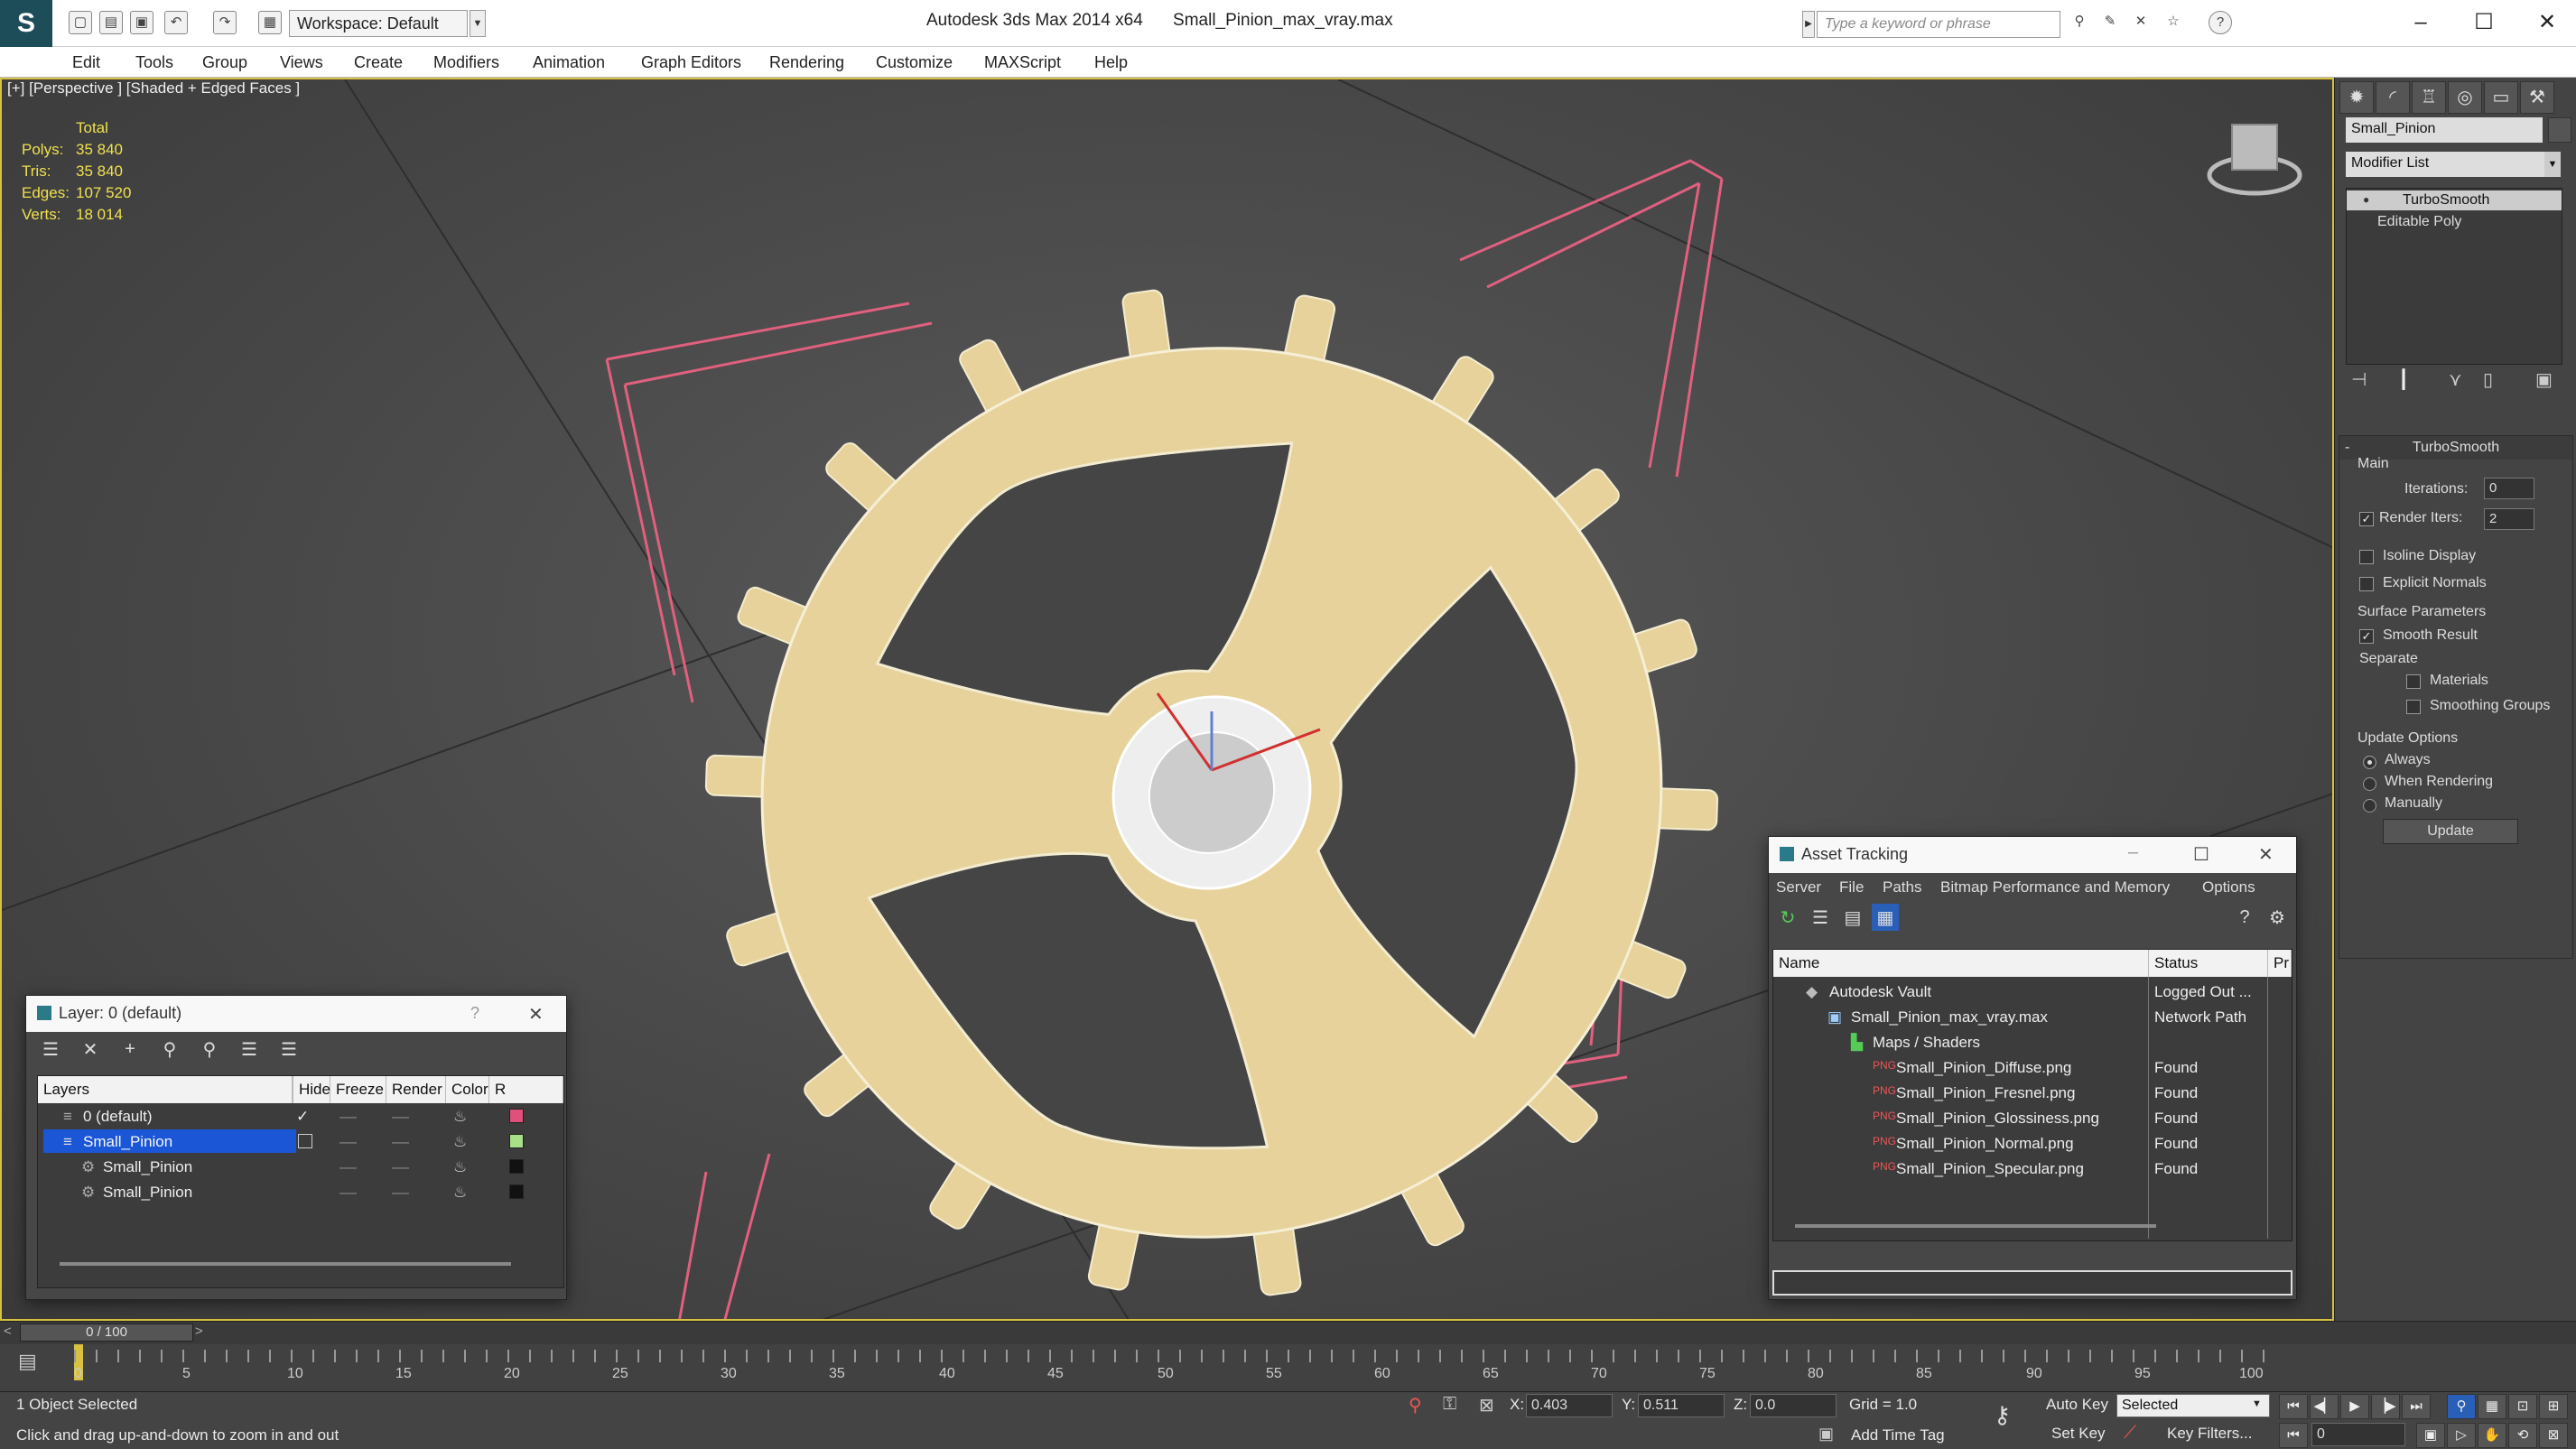  I want to click on asset-row: PNG Small_Pinion_Normal.png Found, so click(2032, 1143).